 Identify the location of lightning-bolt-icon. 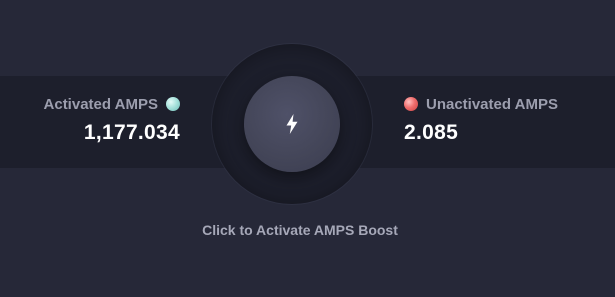
(292, 124).